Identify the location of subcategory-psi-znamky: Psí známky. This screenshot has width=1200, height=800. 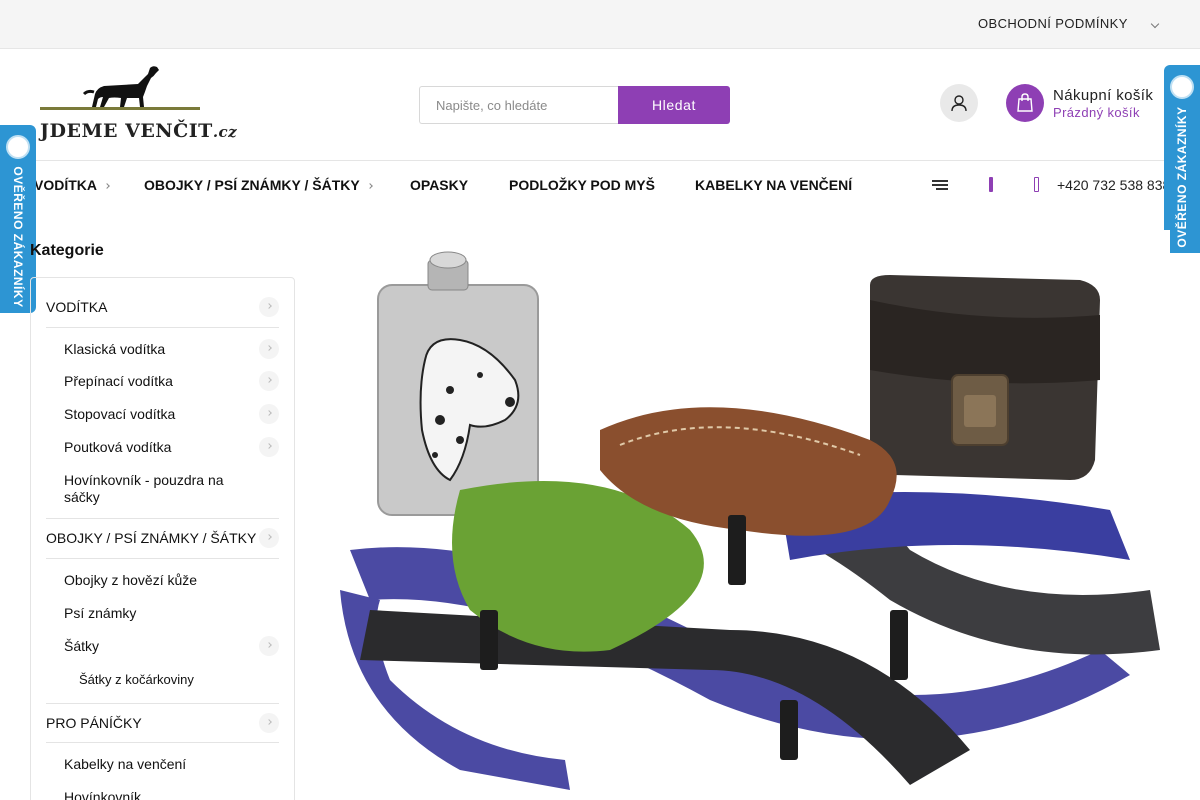
(171, 613).